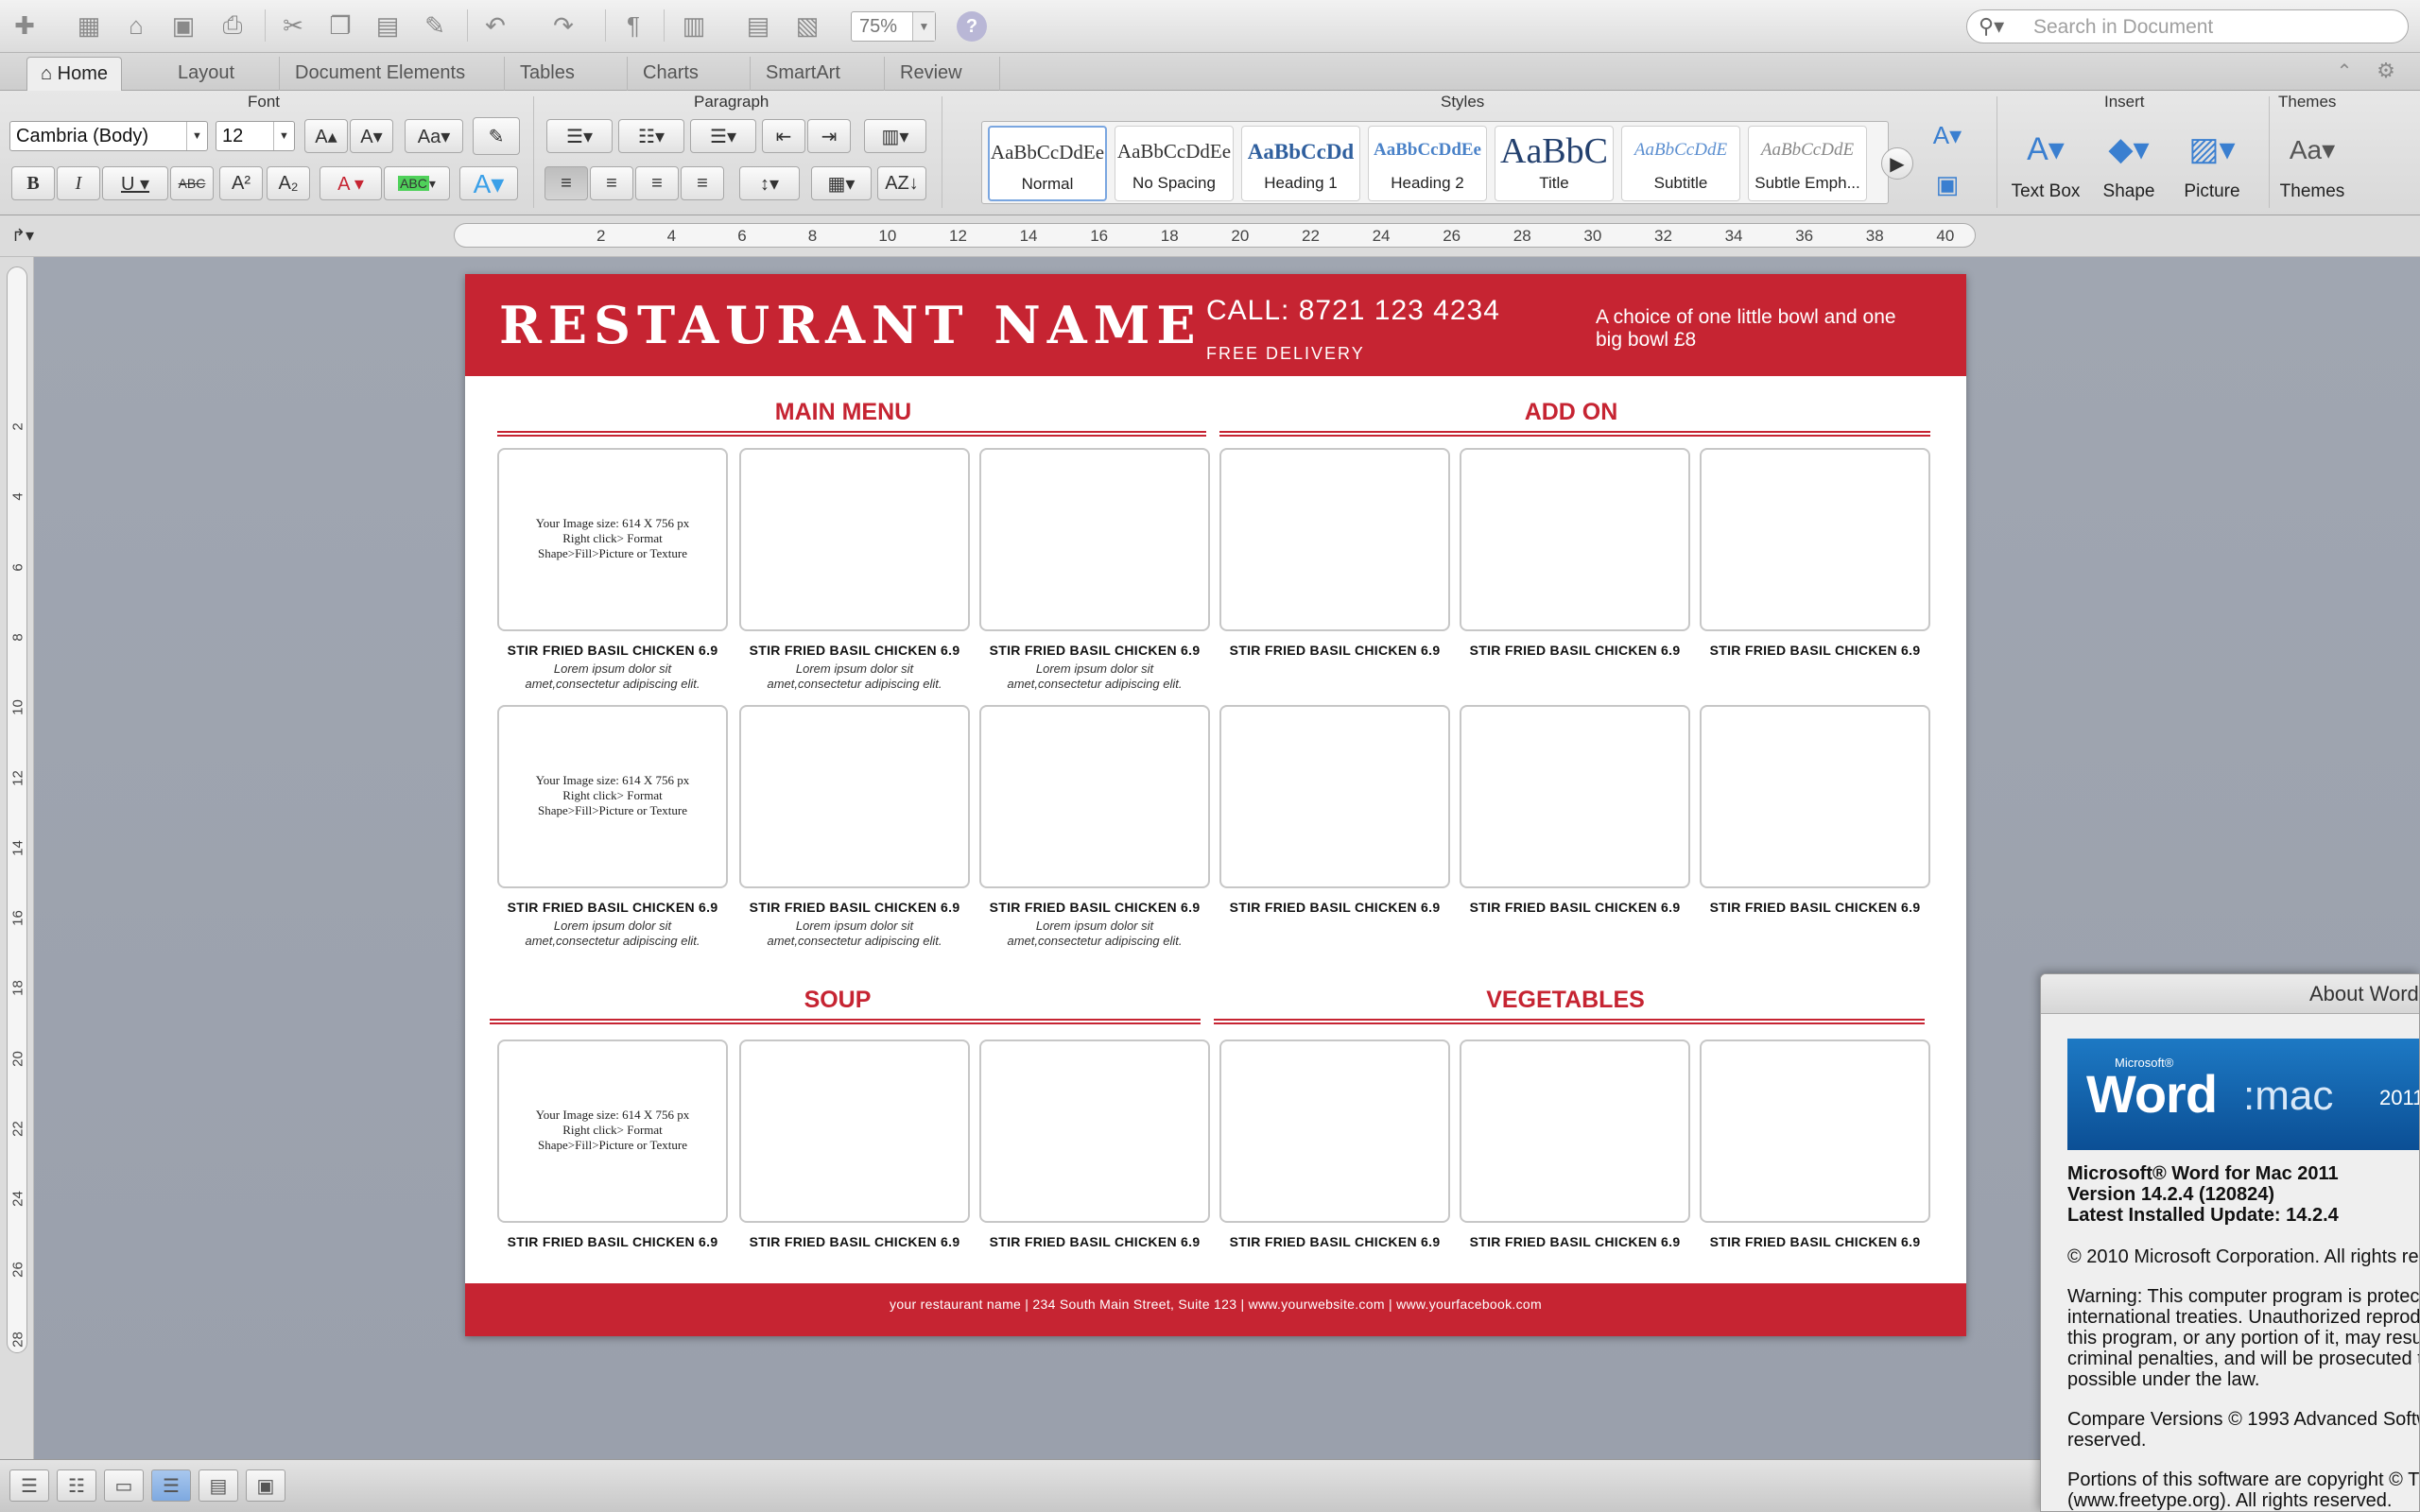  Describe the element at coordinates (218, 1485) in the screenshot. I see `notebook-view-button: ▤` at that location.